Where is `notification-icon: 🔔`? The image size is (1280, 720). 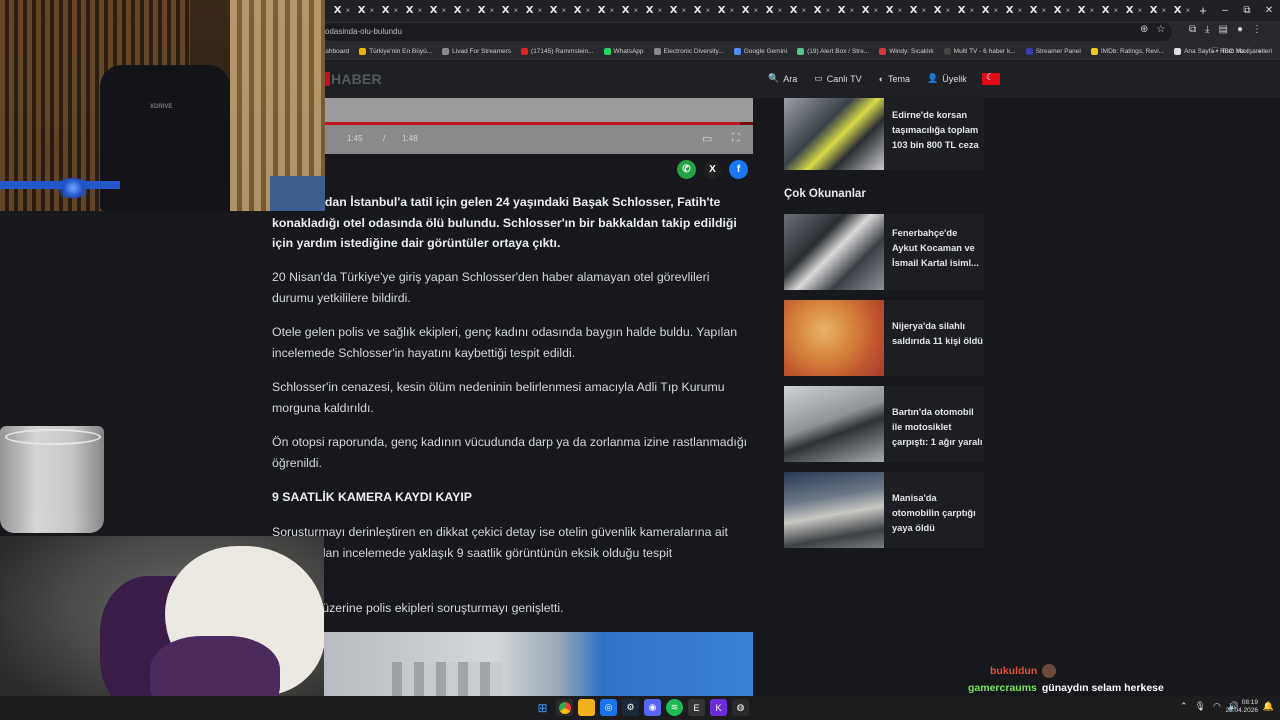
notification-icon: 🔔 is located at coordinates (1268, 706).